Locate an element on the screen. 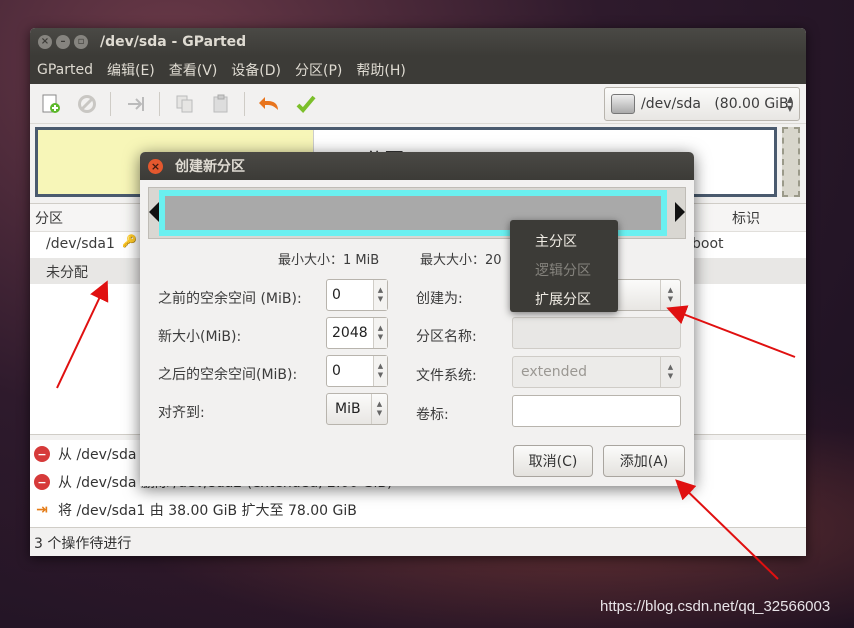 The image size is (854, 628). free-before-label: 之前的空余空间 (MiB): is located at coordinates (230, 299).